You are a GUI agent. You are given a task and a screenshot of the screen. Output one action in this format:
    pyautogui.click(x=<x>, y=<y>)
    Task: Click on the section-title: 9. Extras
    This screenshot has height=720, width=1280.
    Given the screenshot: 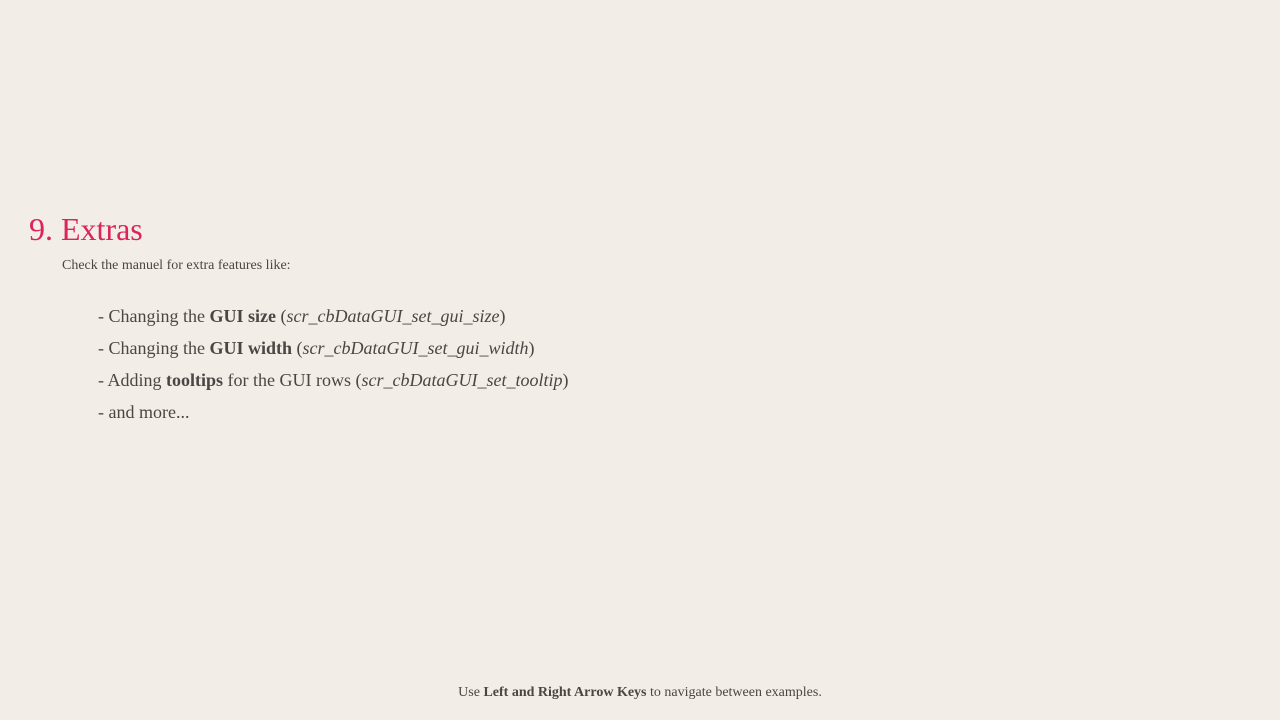 What is the action you would take?
    pyautogui.click(x=86, y=229)
    